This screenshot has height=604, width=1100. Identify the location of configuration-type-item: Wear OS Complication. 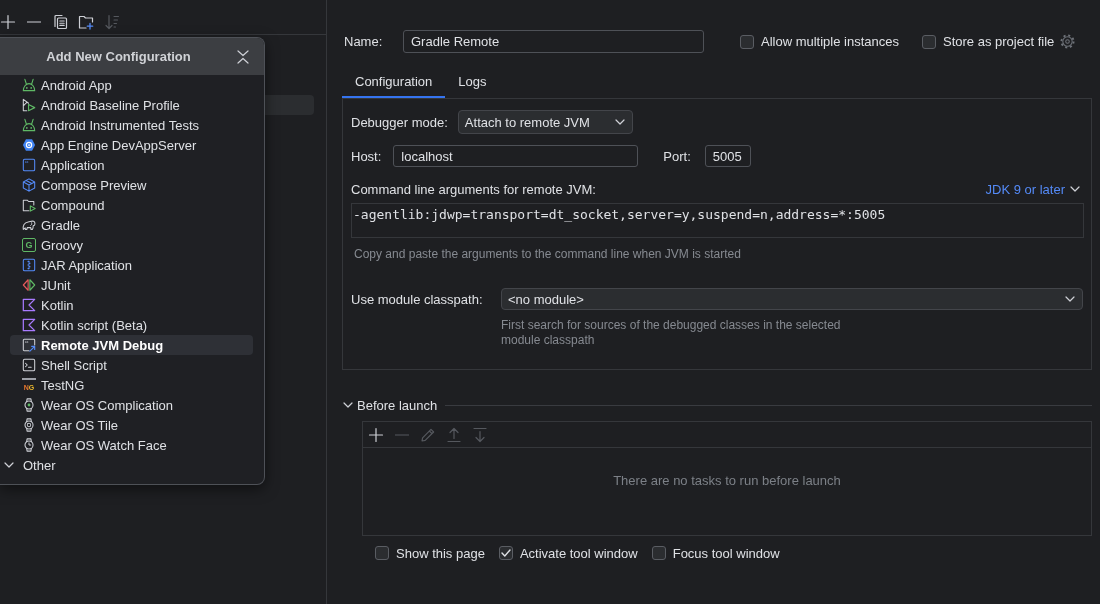
(131, 405).